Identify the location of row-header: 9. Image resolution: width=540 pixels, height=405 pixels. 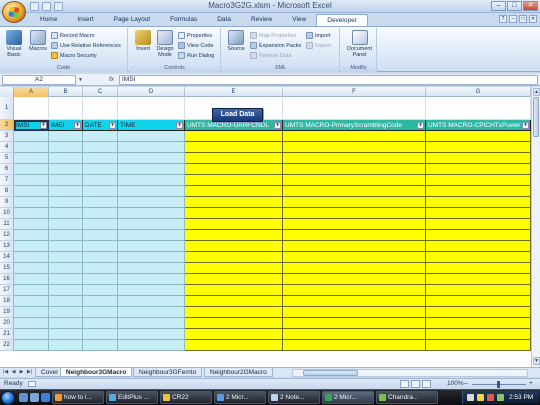
(7, 202).